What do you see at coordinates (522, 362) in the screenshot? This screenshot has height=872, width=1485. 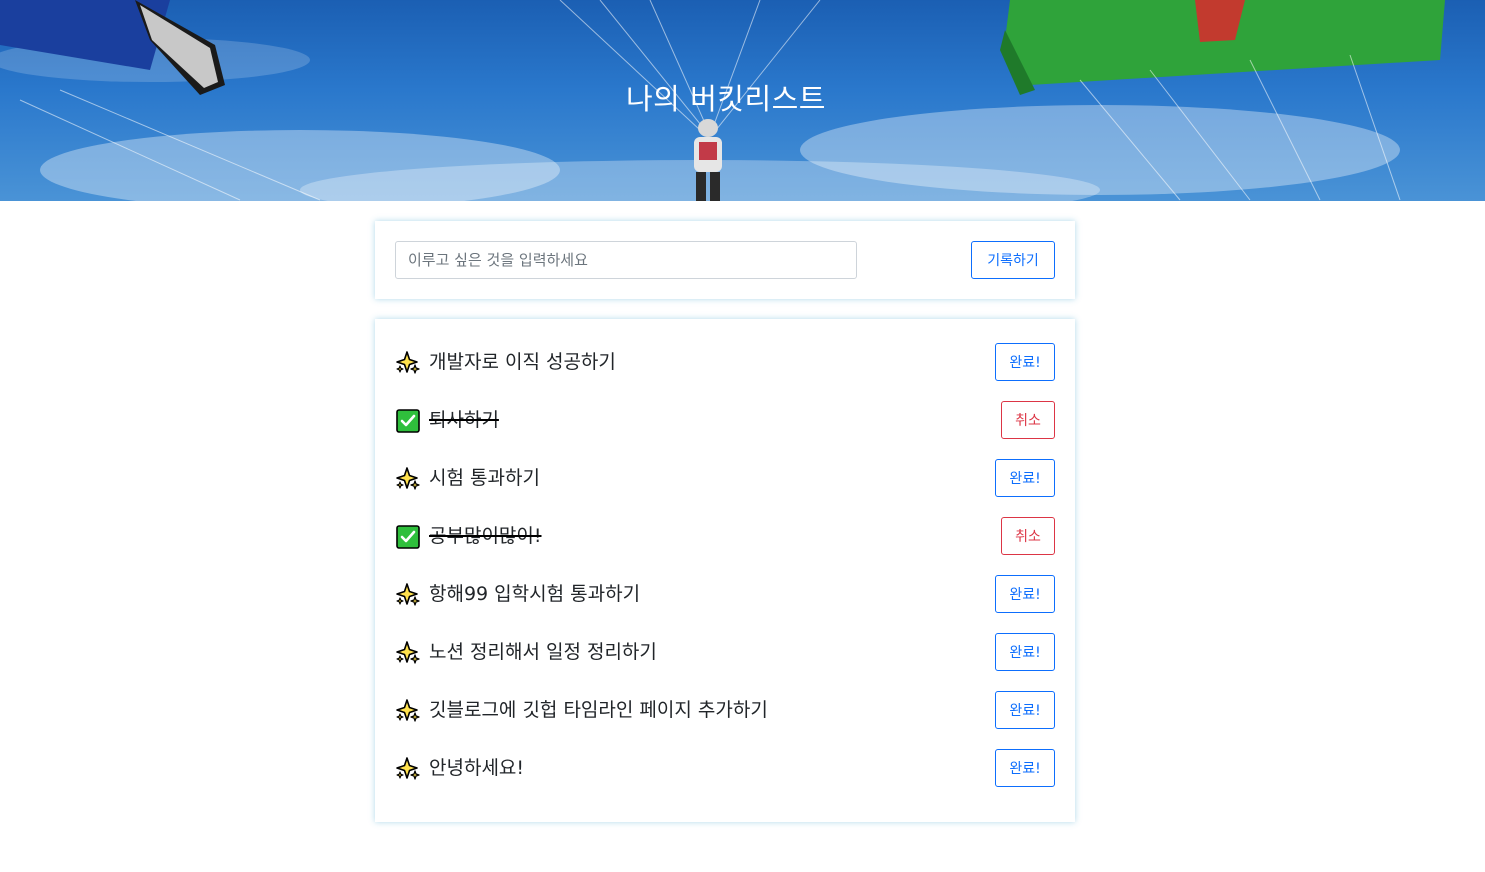 I see `list-item-label: 개발자로 이직 성공하기` at bounding box center [522, 362].